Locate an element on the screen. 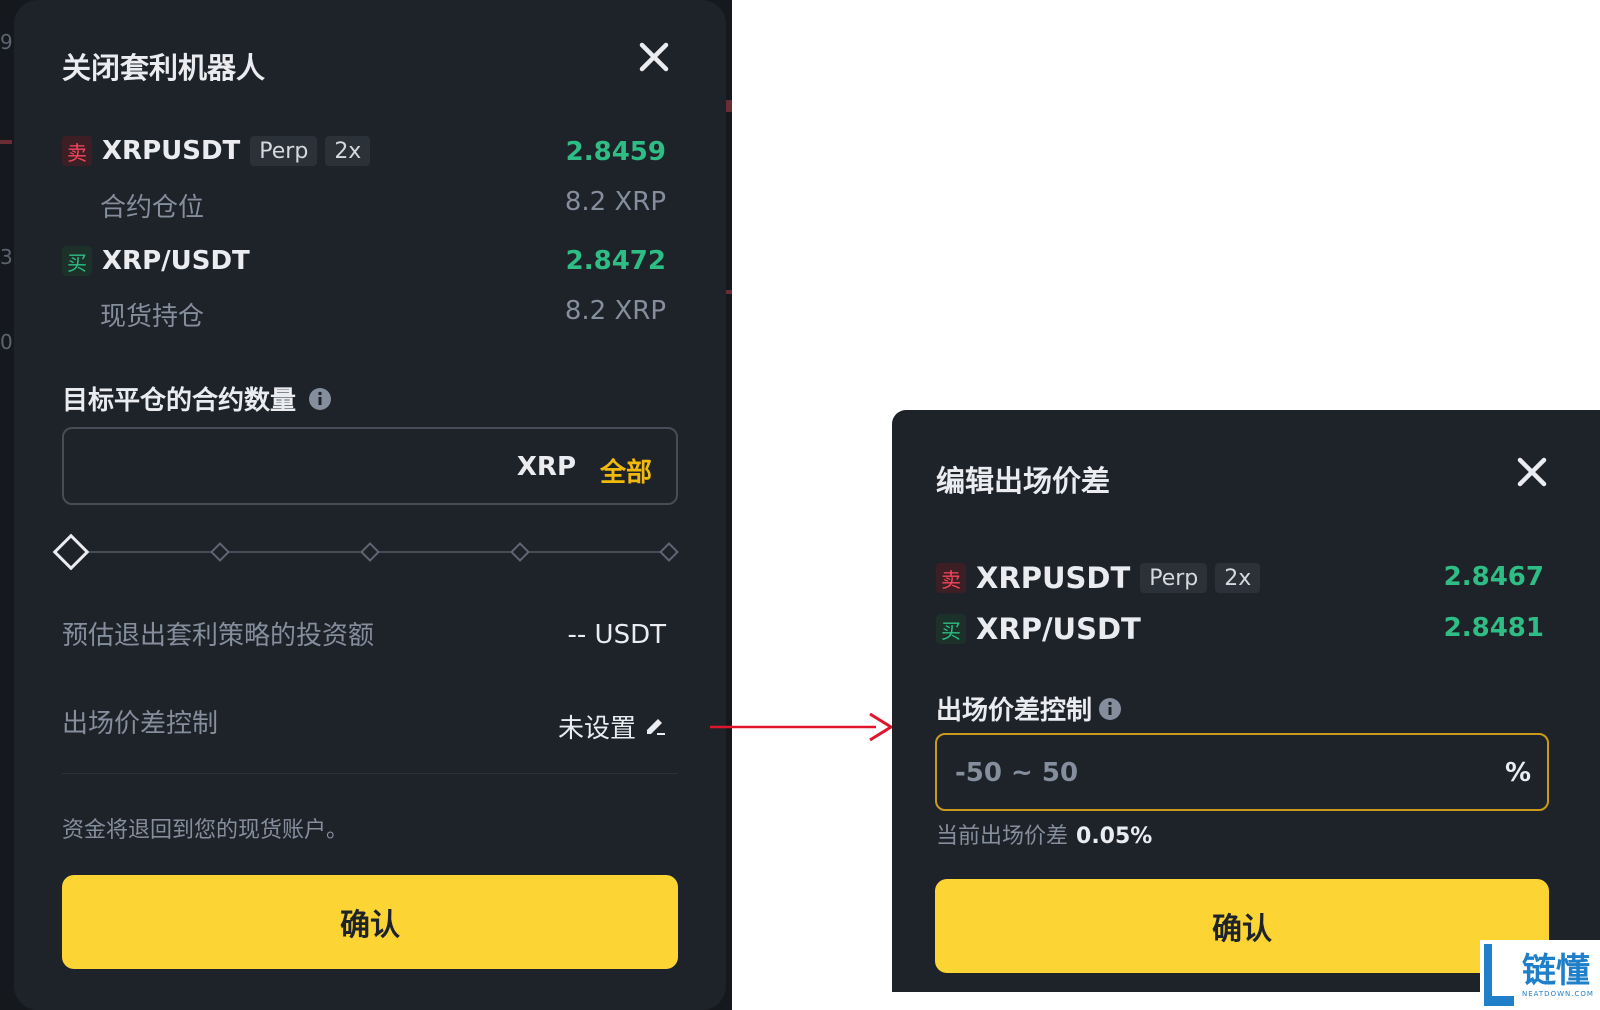 Image resolution: width=1600 pixels, height=1010 pixels. watermark-logo: 链懂 NEATDOWN.COM is located at coordinates (1540, 975).